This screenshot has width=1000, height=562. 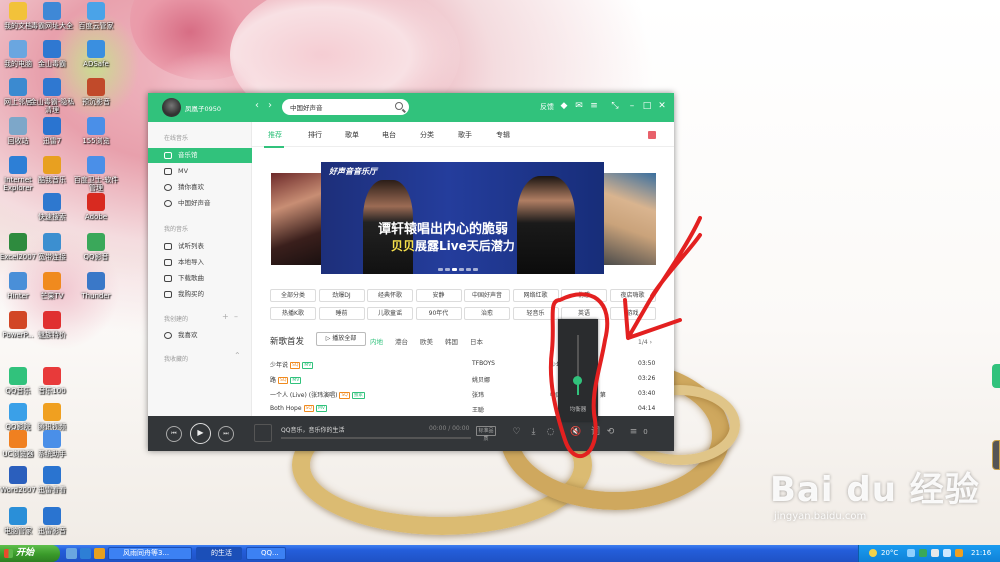 What do you see at coordinates (52, 131) in the screenshot?
I see `desktop-shortcut: 迅雷7` at bounding box center [52, 131].